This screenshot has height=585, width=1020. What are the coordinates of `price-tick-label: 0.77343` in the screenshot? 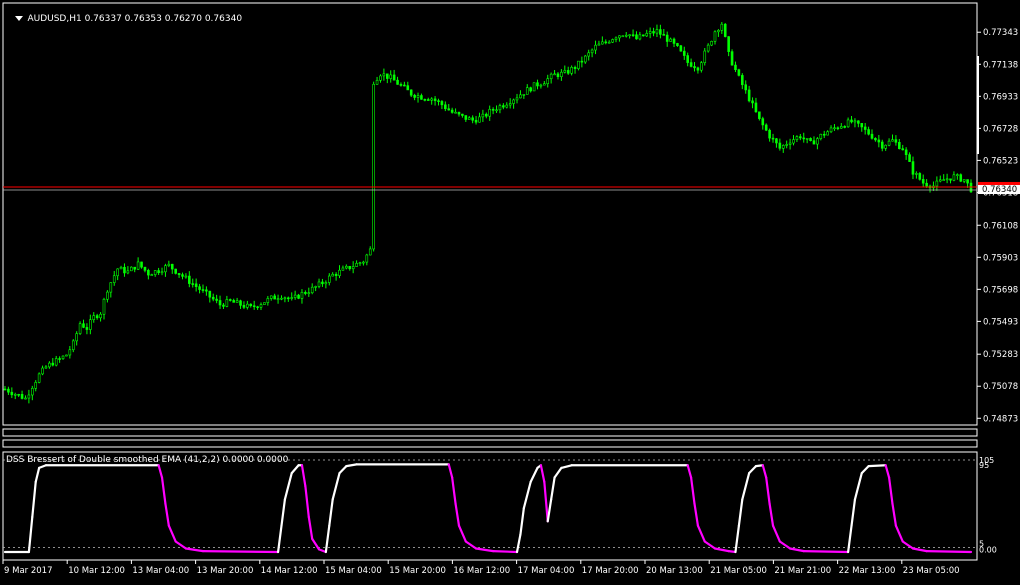 It's located at (1000, 33).